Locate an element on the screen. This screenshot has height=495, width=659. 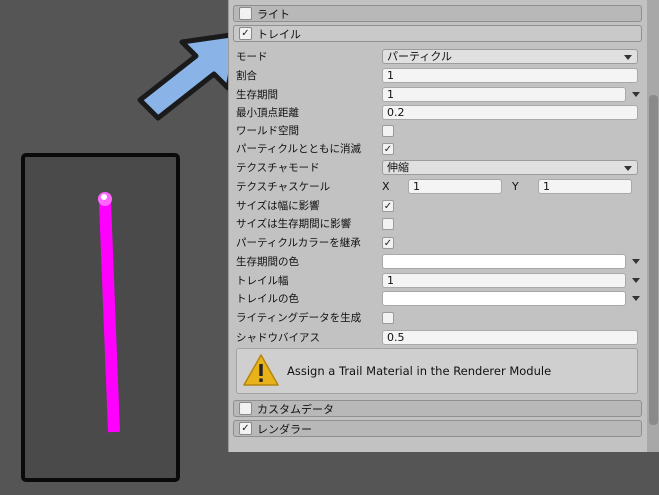
property-label: サイズは生存期間に影響 is located at coordinates (294, 224).